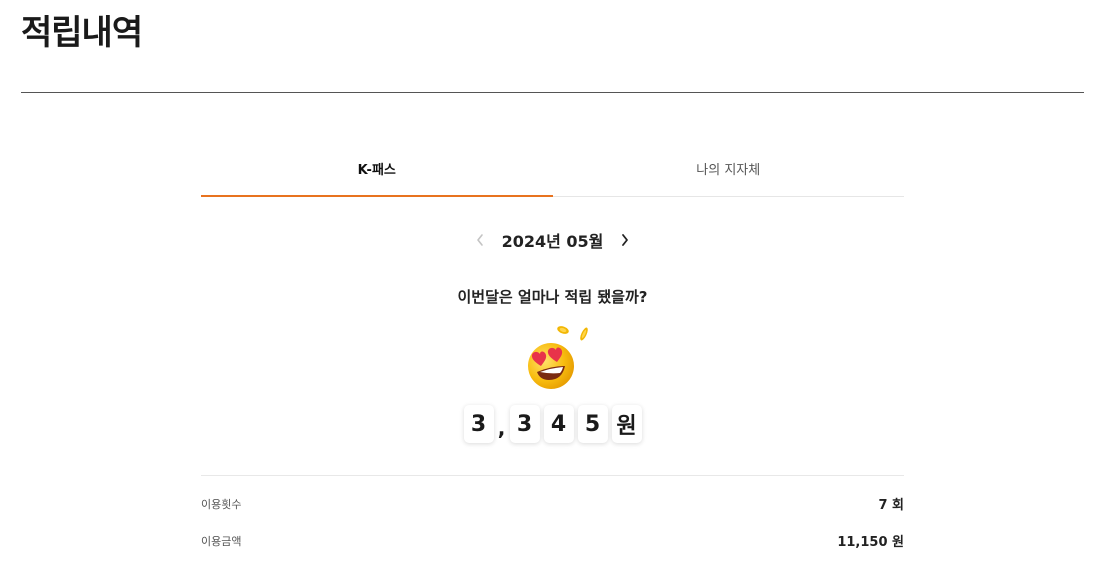  I want to click on usage-amount-value: 11,150 원, so click(870, 542).